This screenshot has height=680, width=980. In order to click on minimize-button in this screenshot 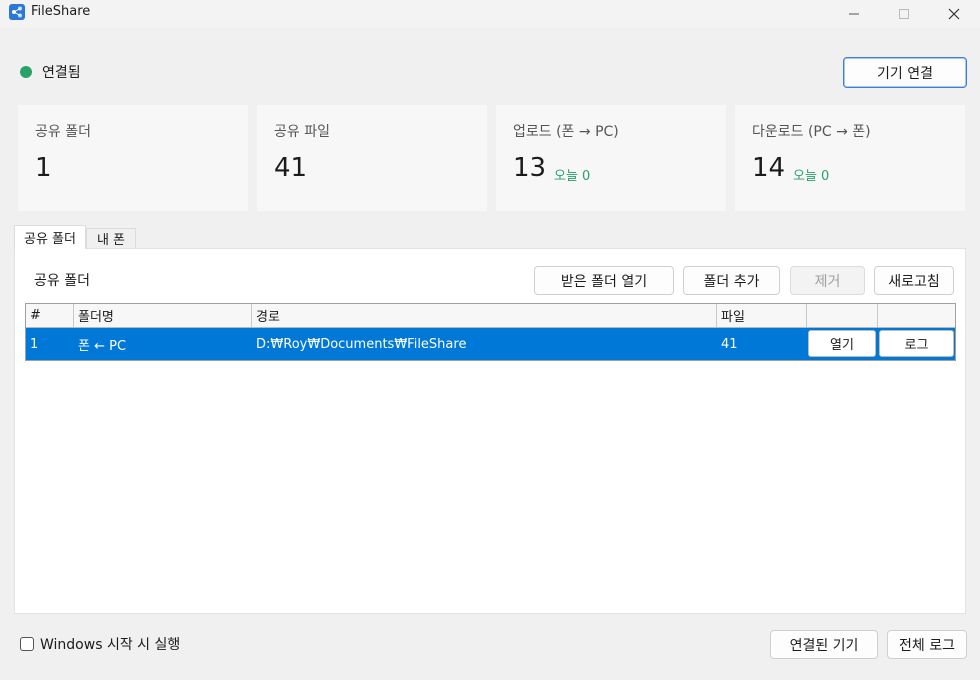, I will do `click(854, 14)`.